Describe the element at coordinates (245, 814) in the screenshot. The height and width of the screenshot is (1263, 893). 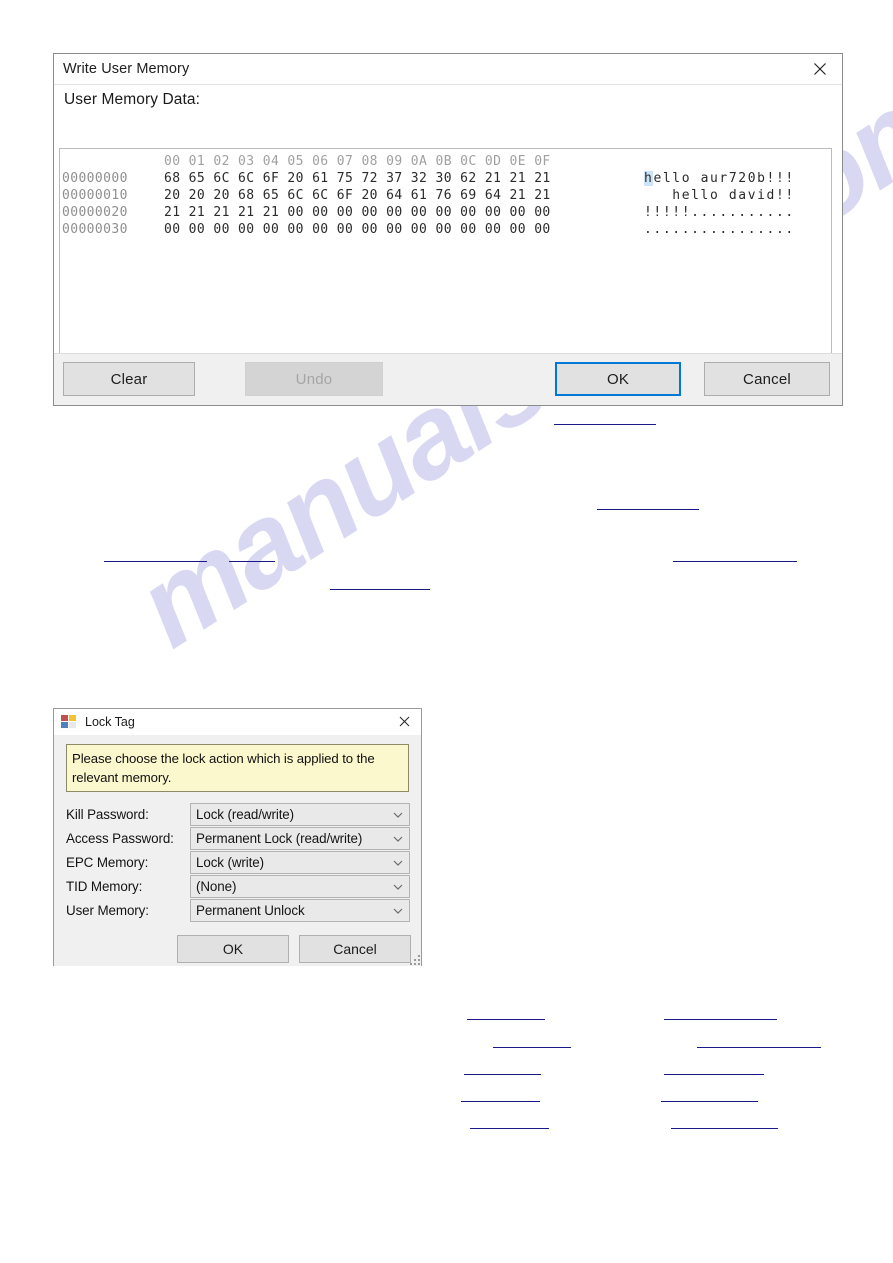
I see `kill-password-value: Lock (read/write)` at that location.